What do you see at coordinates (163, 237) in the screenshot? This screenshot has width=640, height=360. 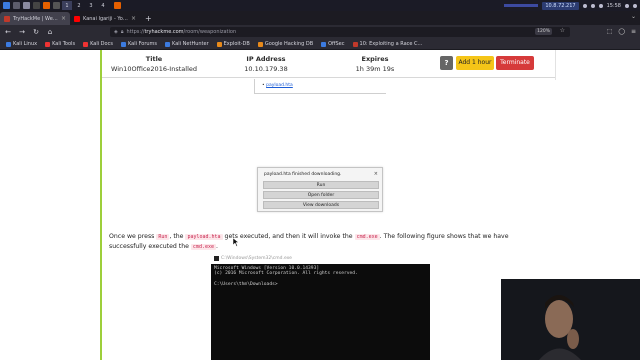 I see `inline-code: Run` at bounding box center [163, 237].